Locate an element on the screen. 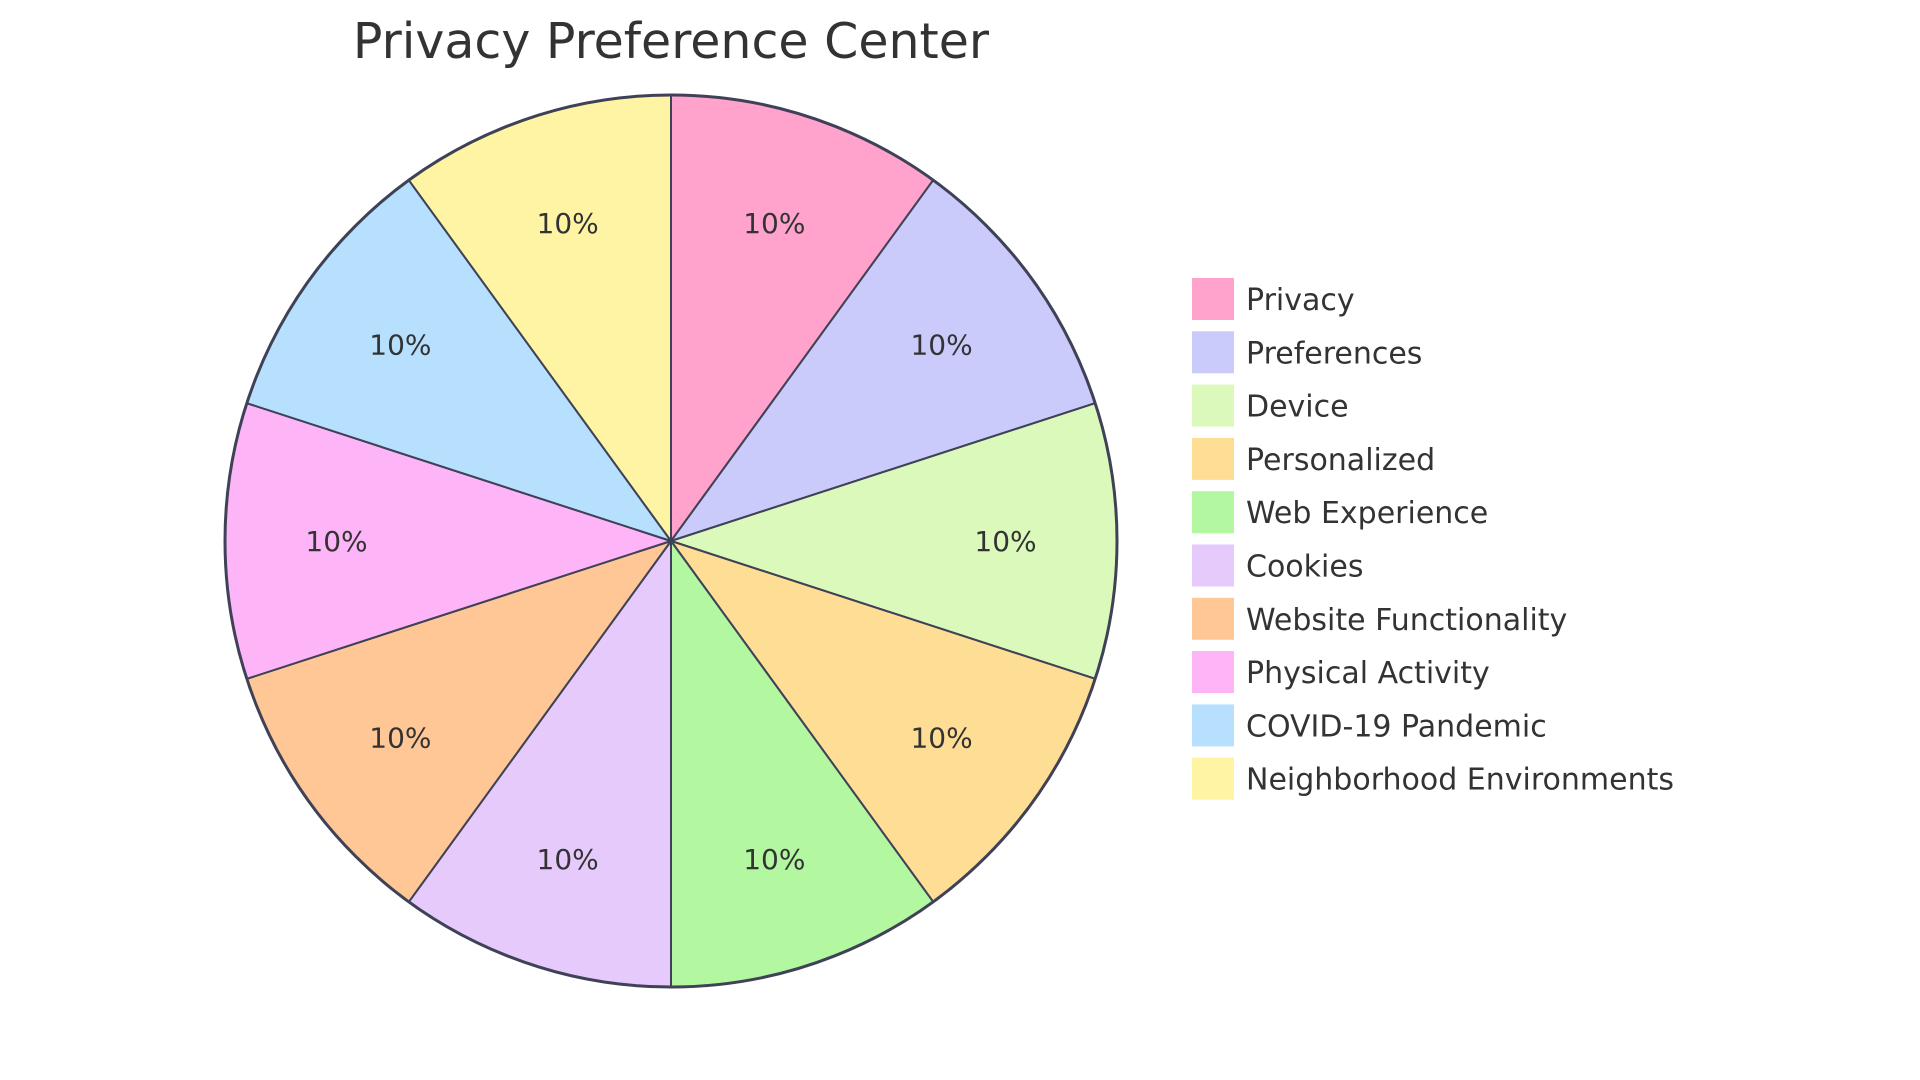  legend-label: Personalized is located at coordinates (1340, 460).